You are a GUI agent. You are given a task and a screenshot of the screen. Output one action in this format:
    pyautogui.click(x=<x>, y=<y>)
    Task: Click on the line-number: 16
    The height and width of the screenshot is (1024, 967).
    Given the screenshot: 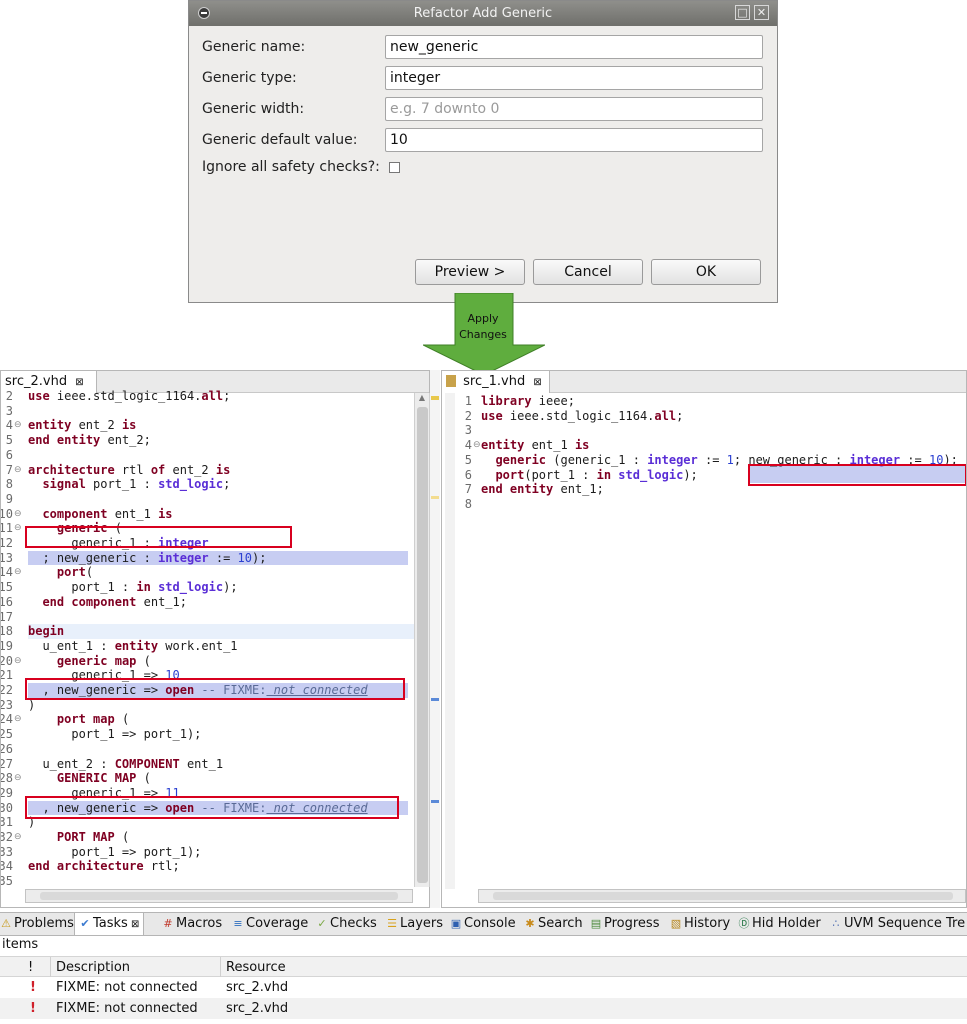 What is the action you would take?
    pyautogui.click(x=7, y=601)
    